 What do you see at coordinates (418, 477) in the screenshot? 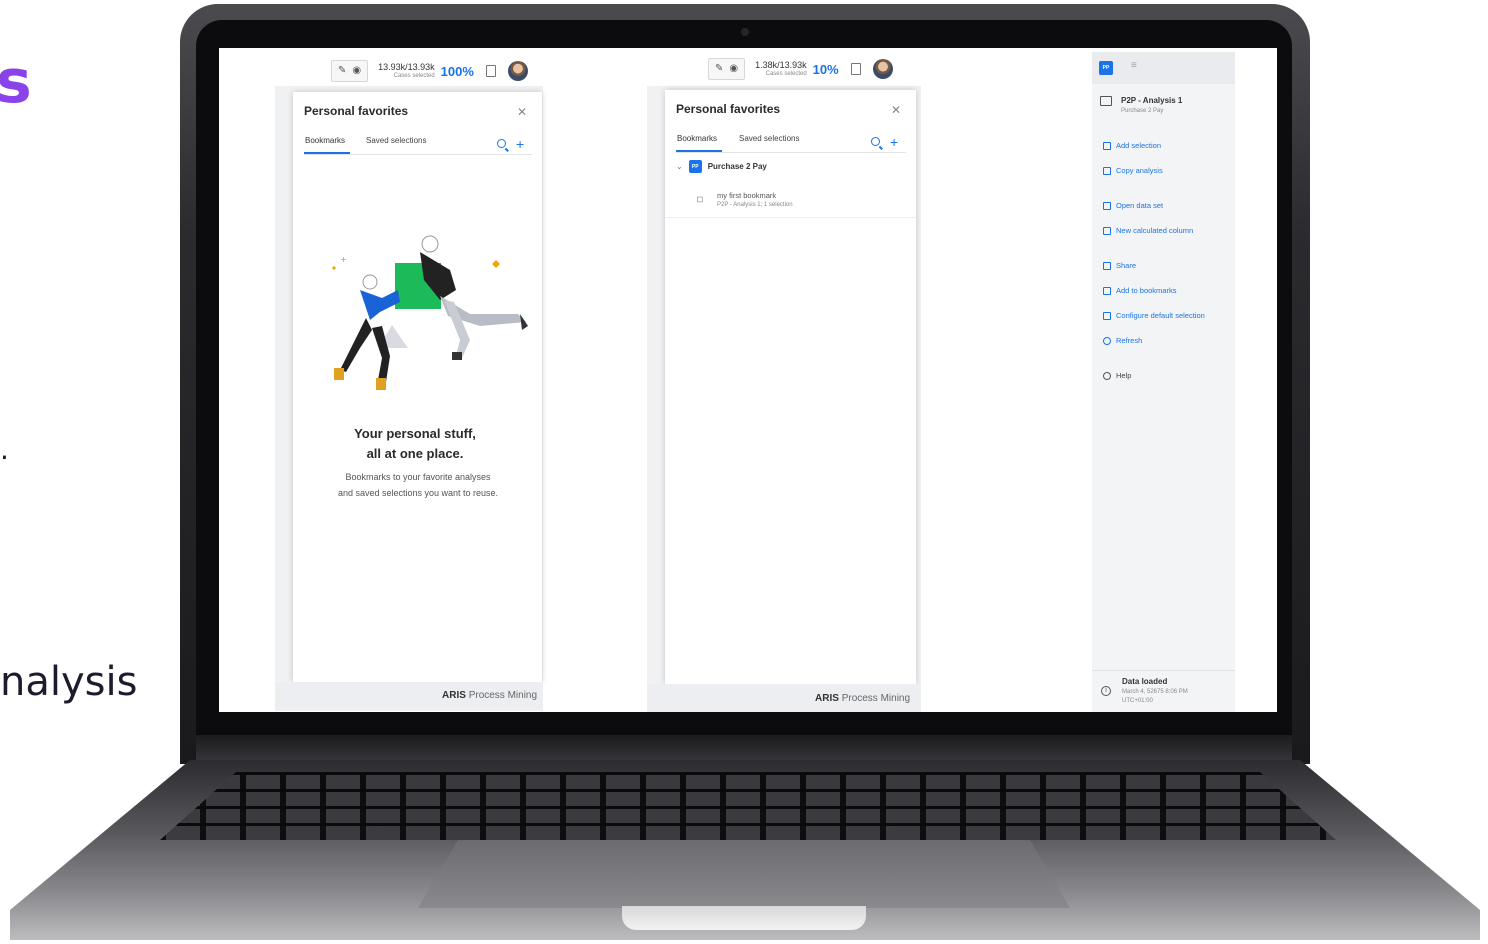
I see `empty-state-text-1: Bookmarks to your favorite analyses` at bounding box center [418, 477].